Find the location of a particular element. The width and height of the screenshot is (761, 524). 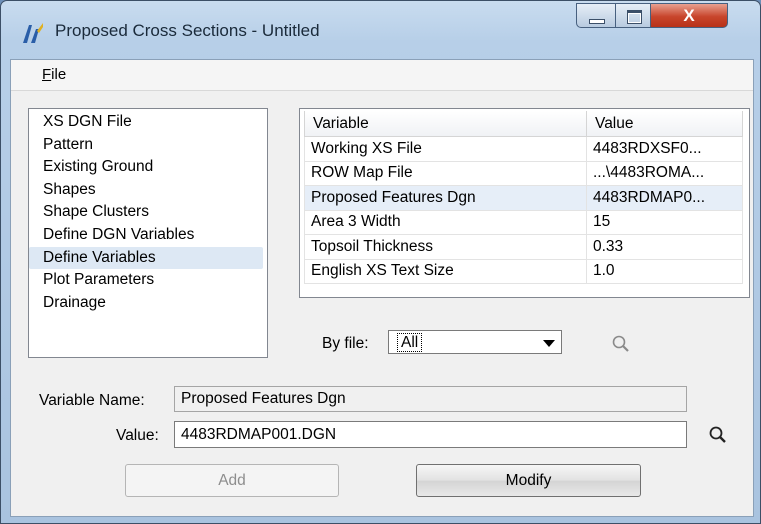

cell-variable: Proposed Features Dgn is located at coordinates (445, 198).